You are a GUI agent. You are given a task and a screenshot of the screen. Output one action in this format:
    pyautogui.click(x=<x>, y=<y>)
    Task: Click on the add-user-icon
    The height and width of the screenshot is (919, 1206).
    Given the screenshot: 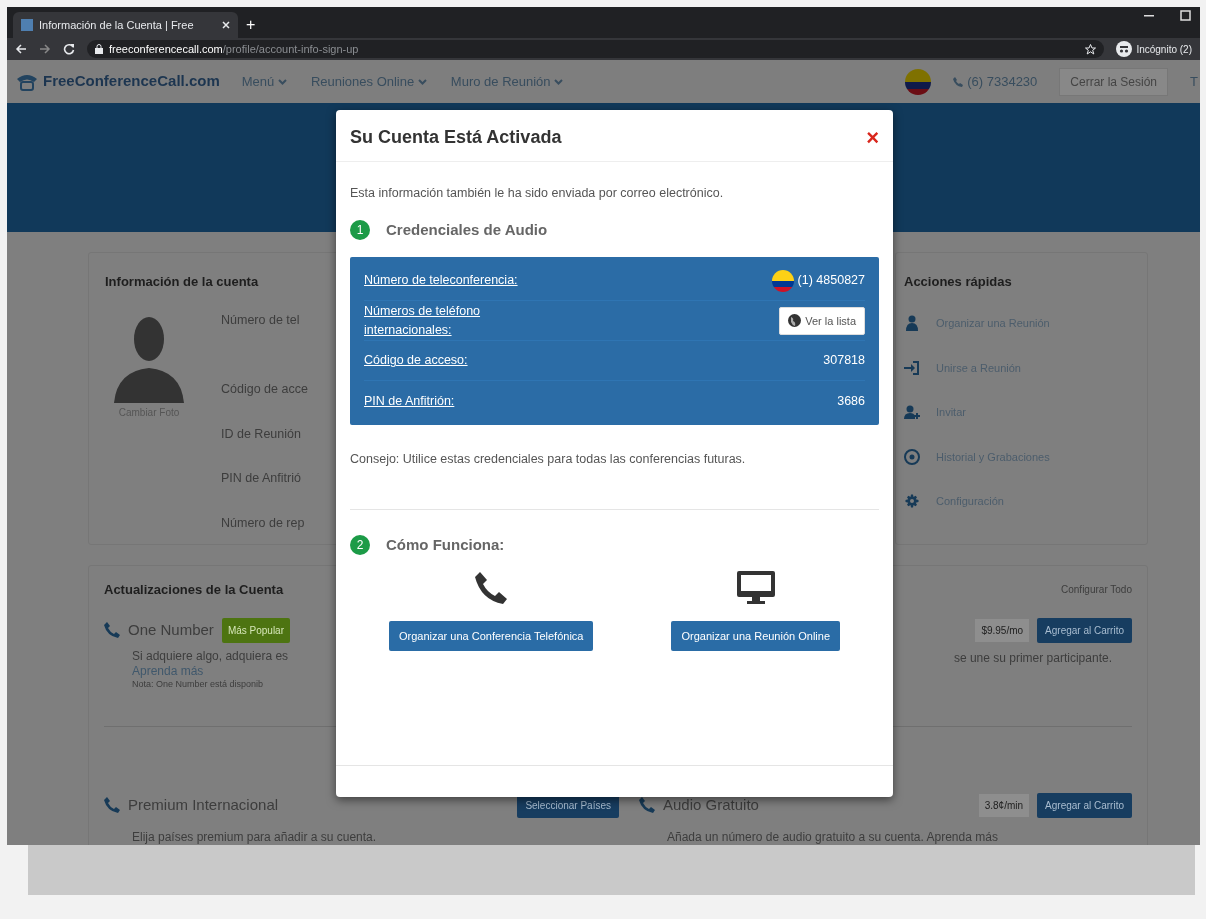 What is the action you would take?
    pyautogui.click(x=912, y=412)
    